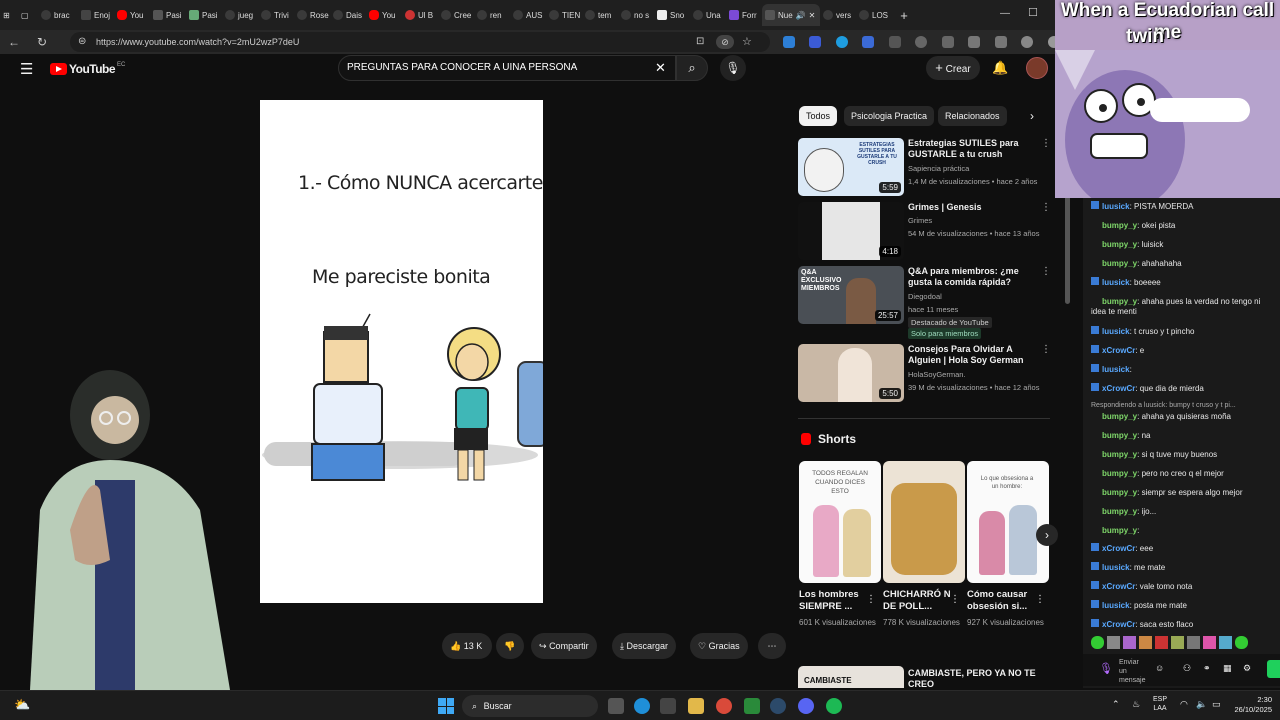 The image size is (1280, 720). What do you see at coordinates (851, 295) in the screenshot?
I see `video-thumbnail: Q&A EXCLUSIVO MIEMBROS 25:57` at bounding box center [851, 295].